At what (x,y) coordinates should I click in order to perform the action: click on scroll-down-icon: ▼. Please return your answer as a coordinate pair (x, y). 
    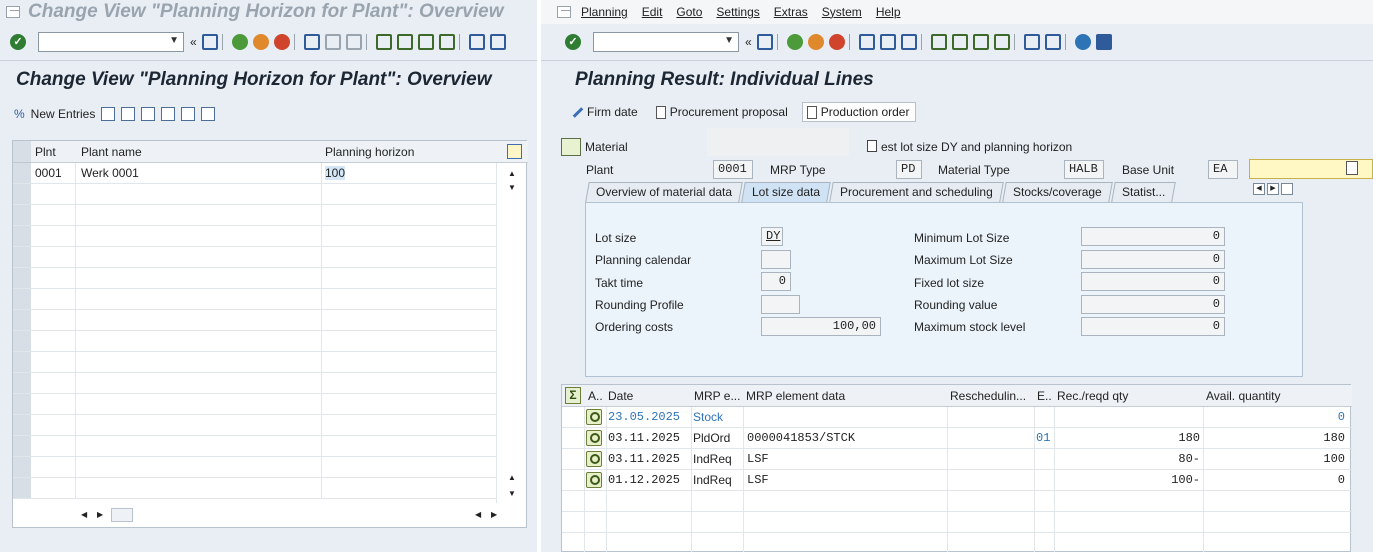
    Looking at the image, I should click on (512, 187).